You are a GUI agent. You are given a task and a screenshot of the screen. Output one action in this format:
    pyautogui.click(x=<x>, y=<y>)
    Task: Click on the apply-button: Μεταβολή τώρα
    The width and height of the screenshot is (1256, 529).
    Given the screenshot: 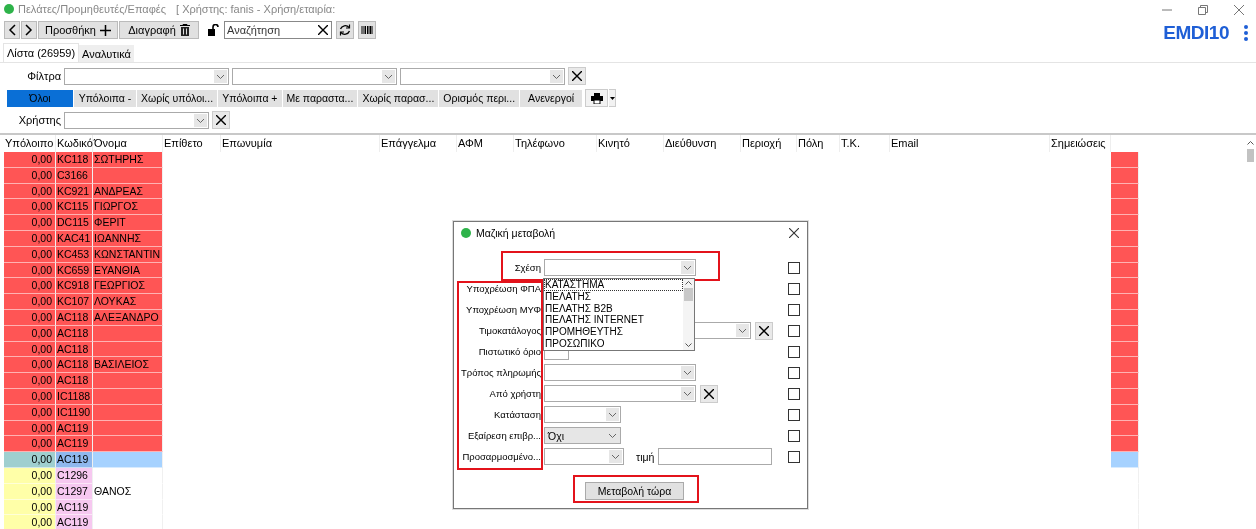 What is the action you would take?
    pyautogui.click(x=634, y=490)
    